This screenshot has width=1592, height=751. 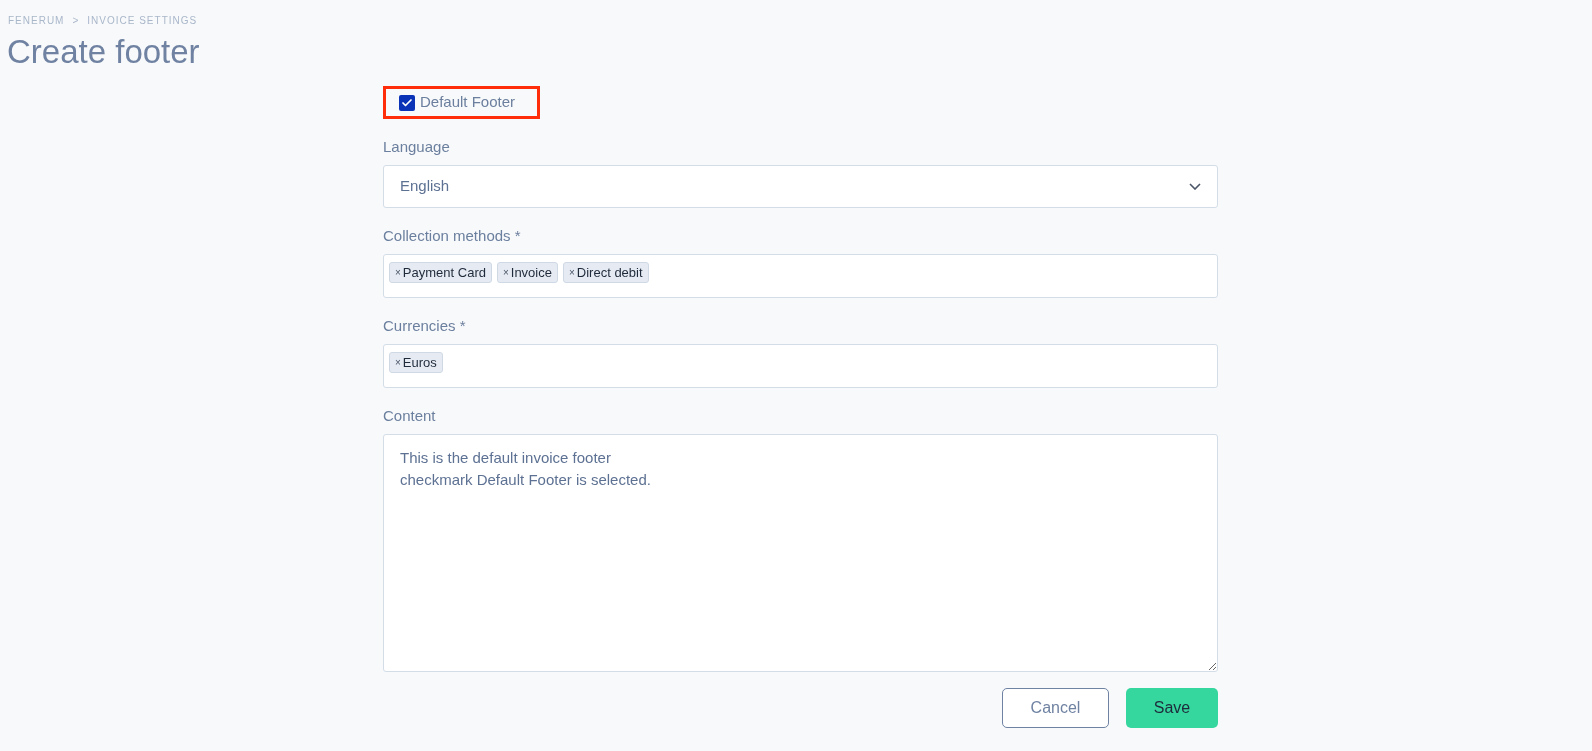 I want to click on chevron-down-icon, so click(x=1195, y=186).